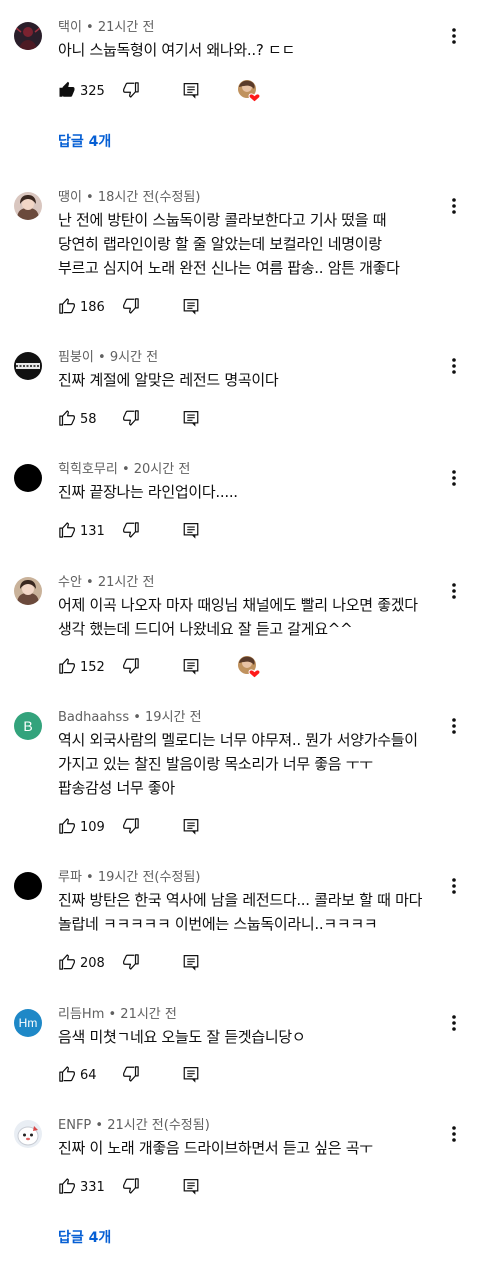 The width and height of the screenshot is (480, 1271). What do you see at coordinates (149, 877) in the screenshot?
I see `comment-time: 19시간 전(수정됨)` at bounding box center [149, 877].